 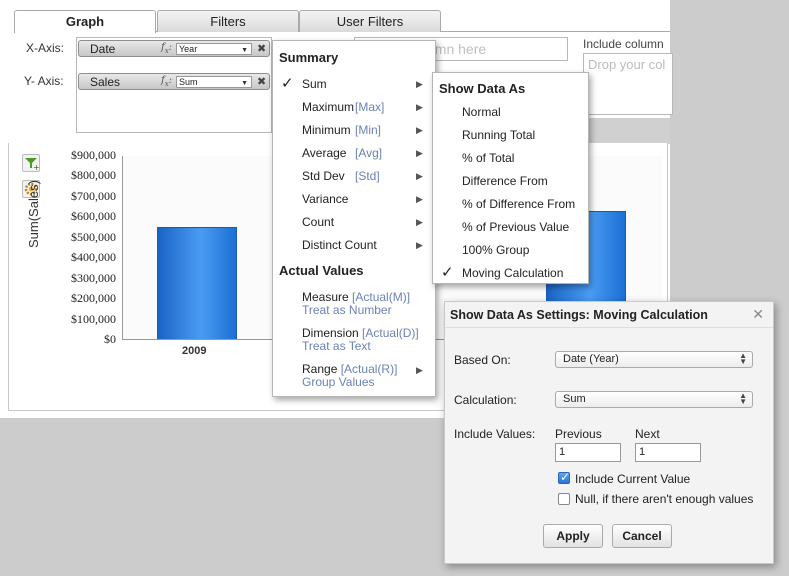 I want to click on summary-item-std-dev: Std Dev, so click(x=323, y=176).